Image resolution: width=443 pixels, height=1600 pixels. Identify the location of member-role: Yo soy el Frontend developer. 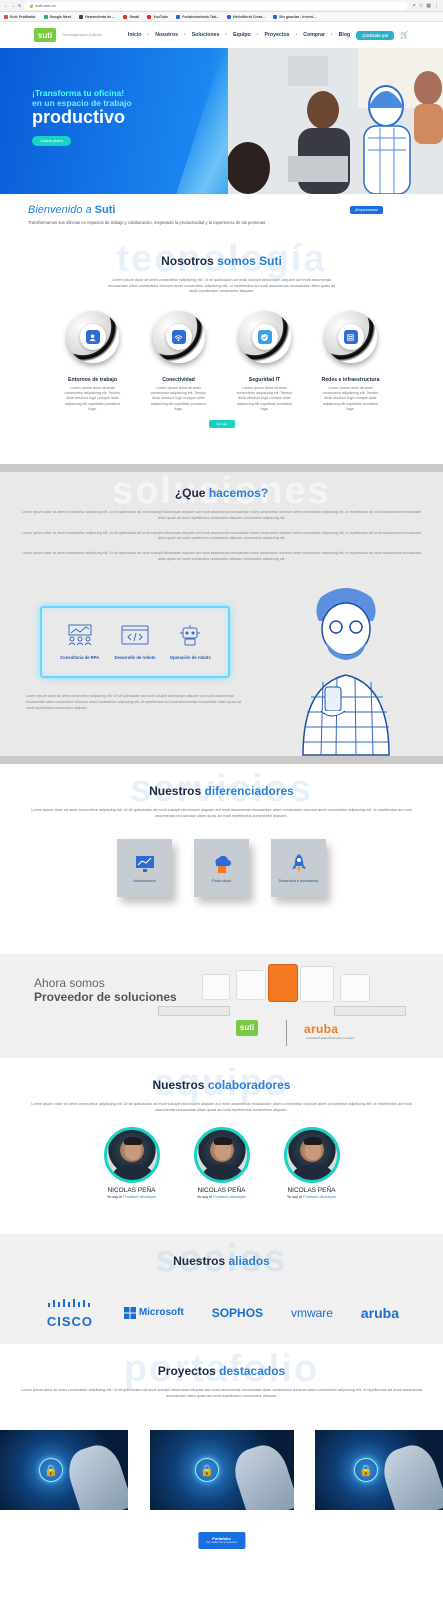
(221, 1197).